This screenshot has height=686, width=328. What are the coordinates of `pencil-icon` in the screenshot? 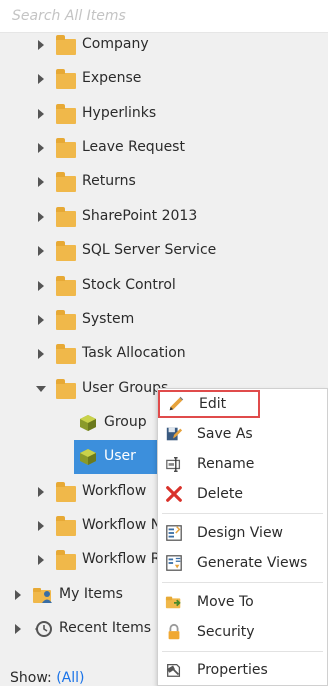 It's located at (176, 404).